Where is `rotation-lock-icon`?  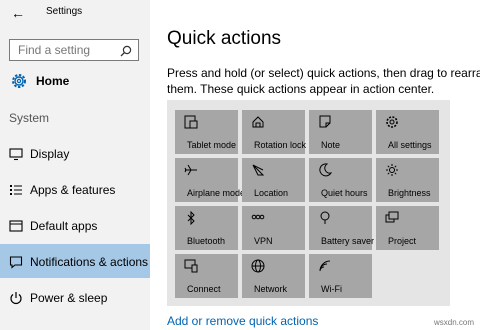
rotation-lock-icon is located at coordinates (258, 122).